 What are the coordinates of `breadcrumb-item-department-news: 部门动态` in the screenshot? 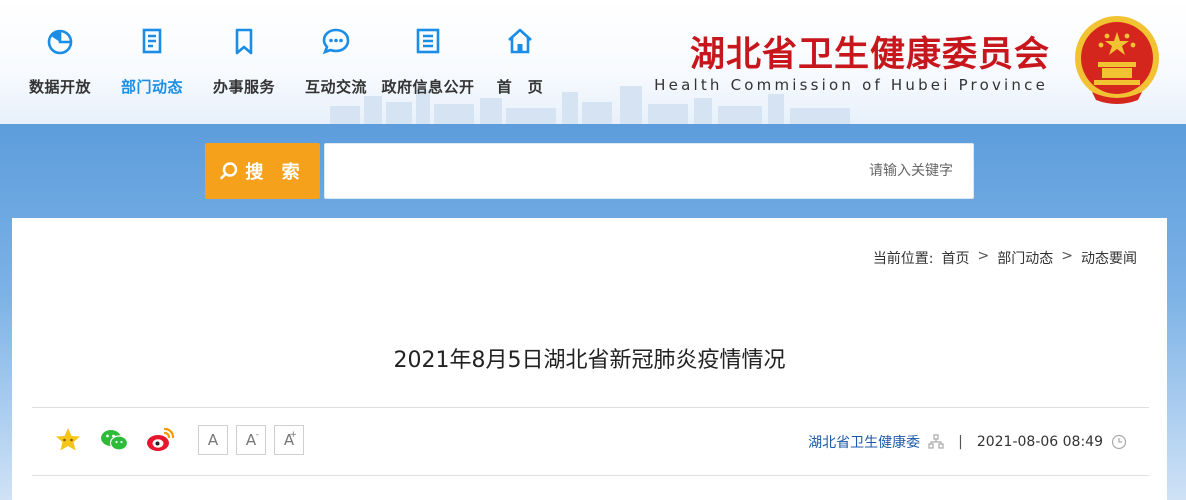 It's located at (1025, 258).